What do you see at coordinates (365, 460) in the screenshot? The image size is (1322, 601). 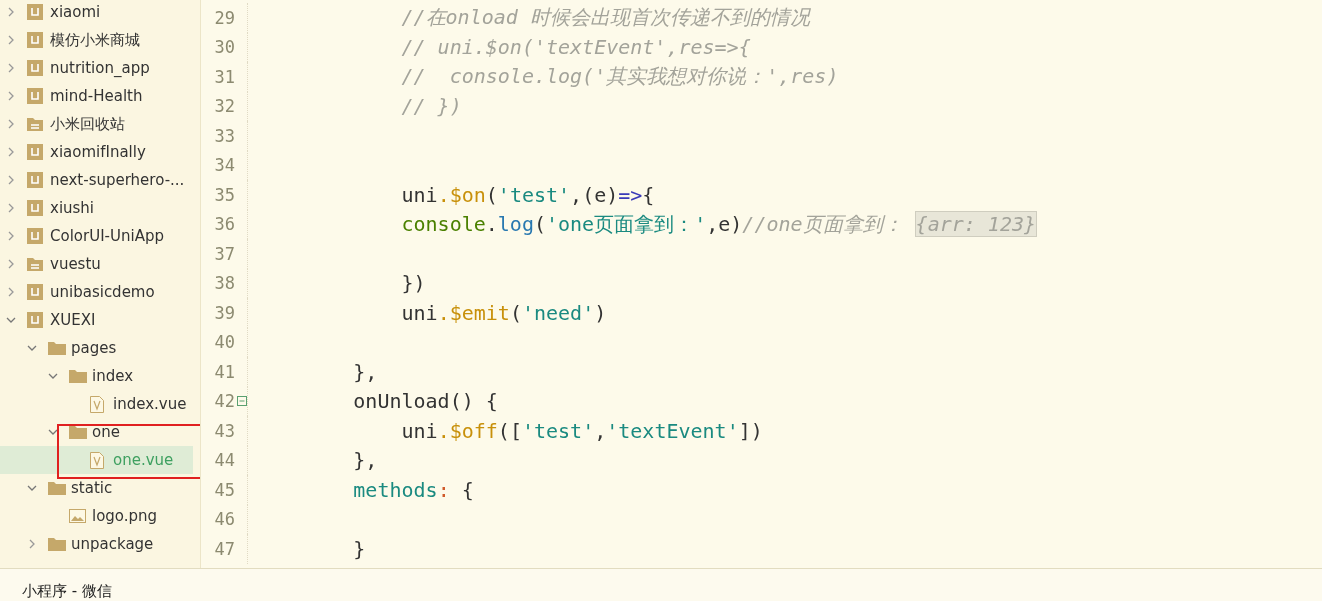 I see `code-line: },` at bounding box center [365, 460].